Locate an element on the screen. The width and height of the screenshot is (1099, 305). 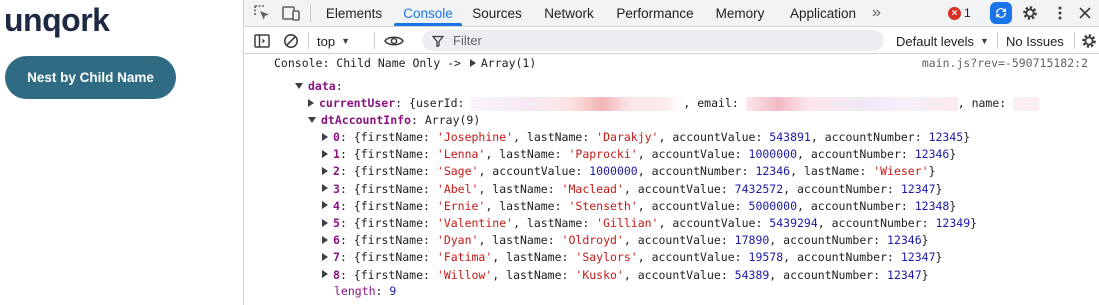
tree-node-current-user: currentUser: {userId: , email: , name: is located at coordinates (674, 103).